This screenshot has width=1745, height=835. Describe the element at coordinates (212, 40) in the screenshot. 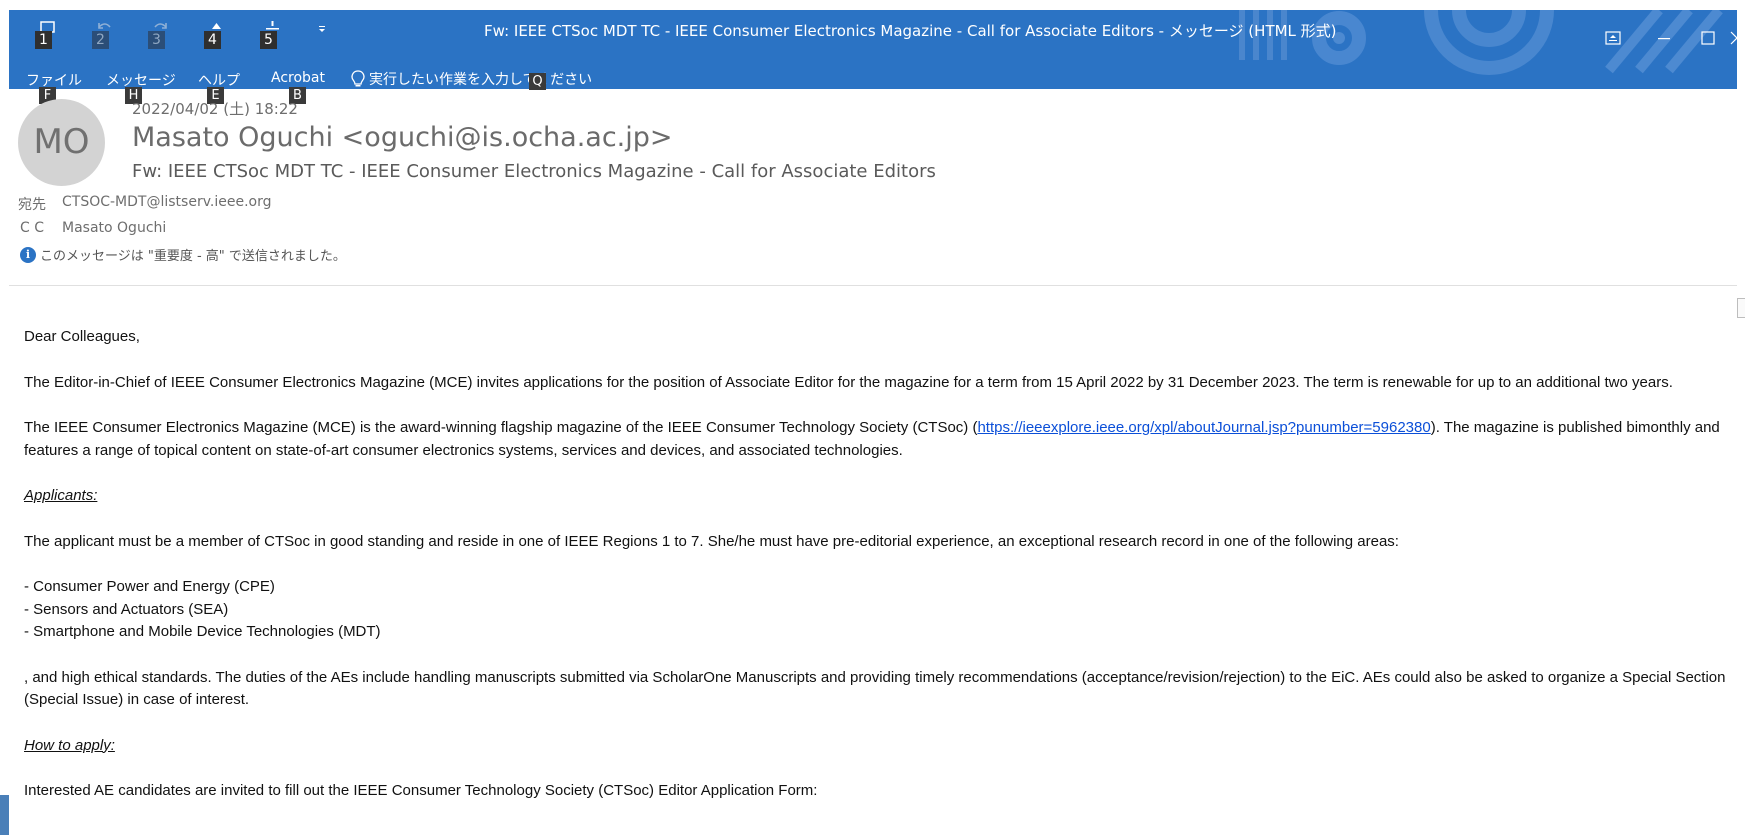

I see `quick-access-key-4: 4` at that location.